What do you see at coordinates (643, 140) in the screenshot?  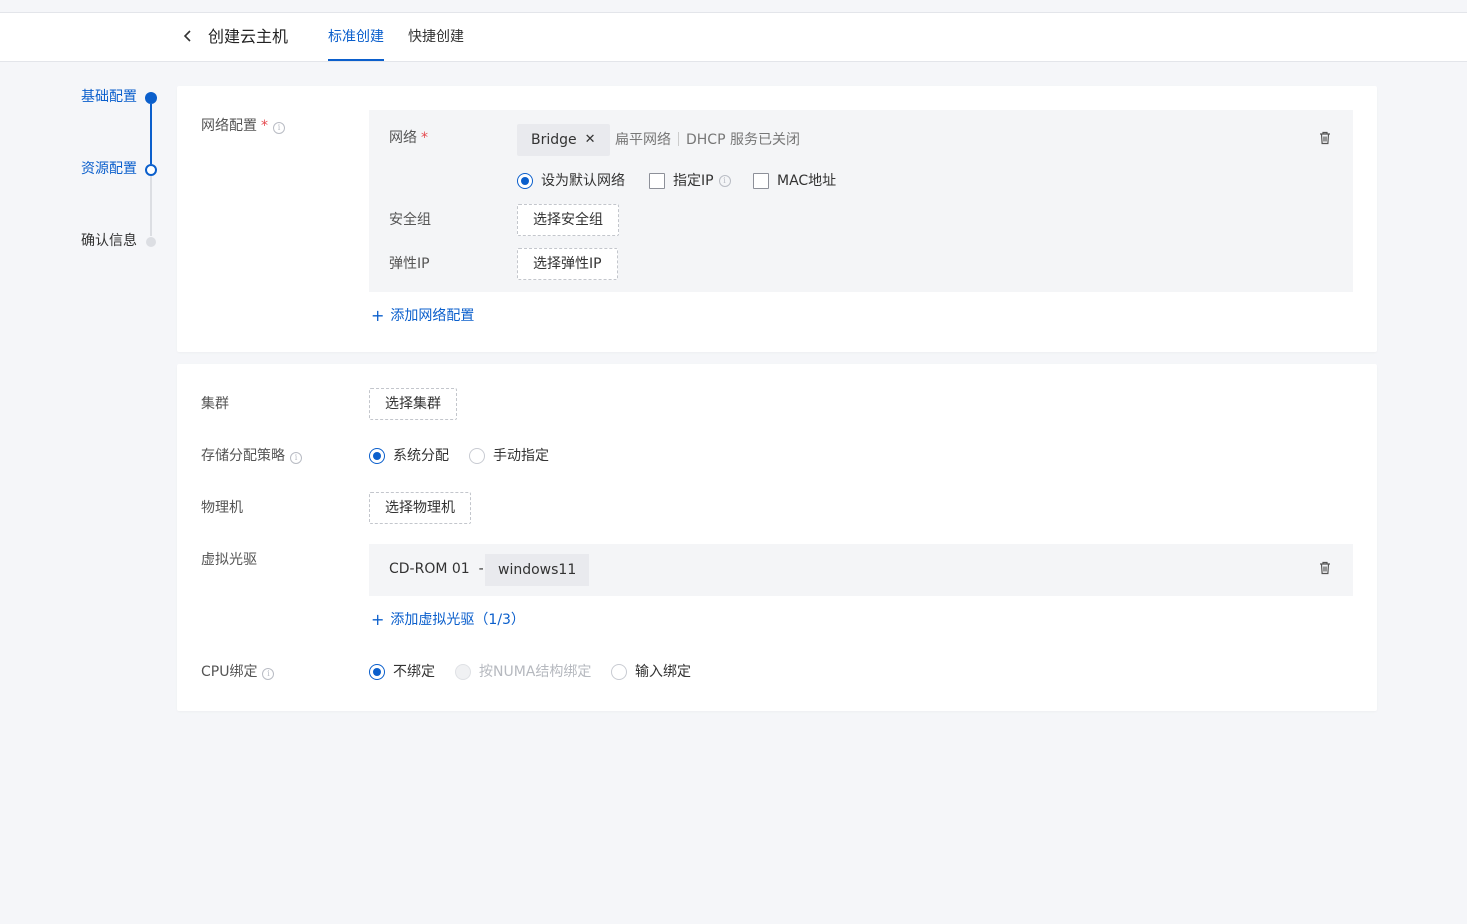 I see `network-type: 扁平网络` at bounding box center [643, 140].